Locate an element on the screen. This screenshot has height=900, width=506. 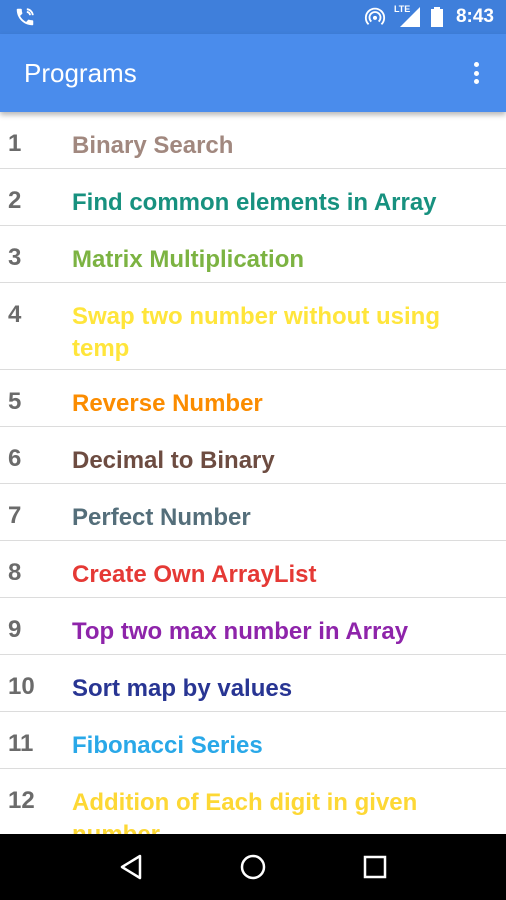
wifi-calling-icon is located at coordinates (25, 17).